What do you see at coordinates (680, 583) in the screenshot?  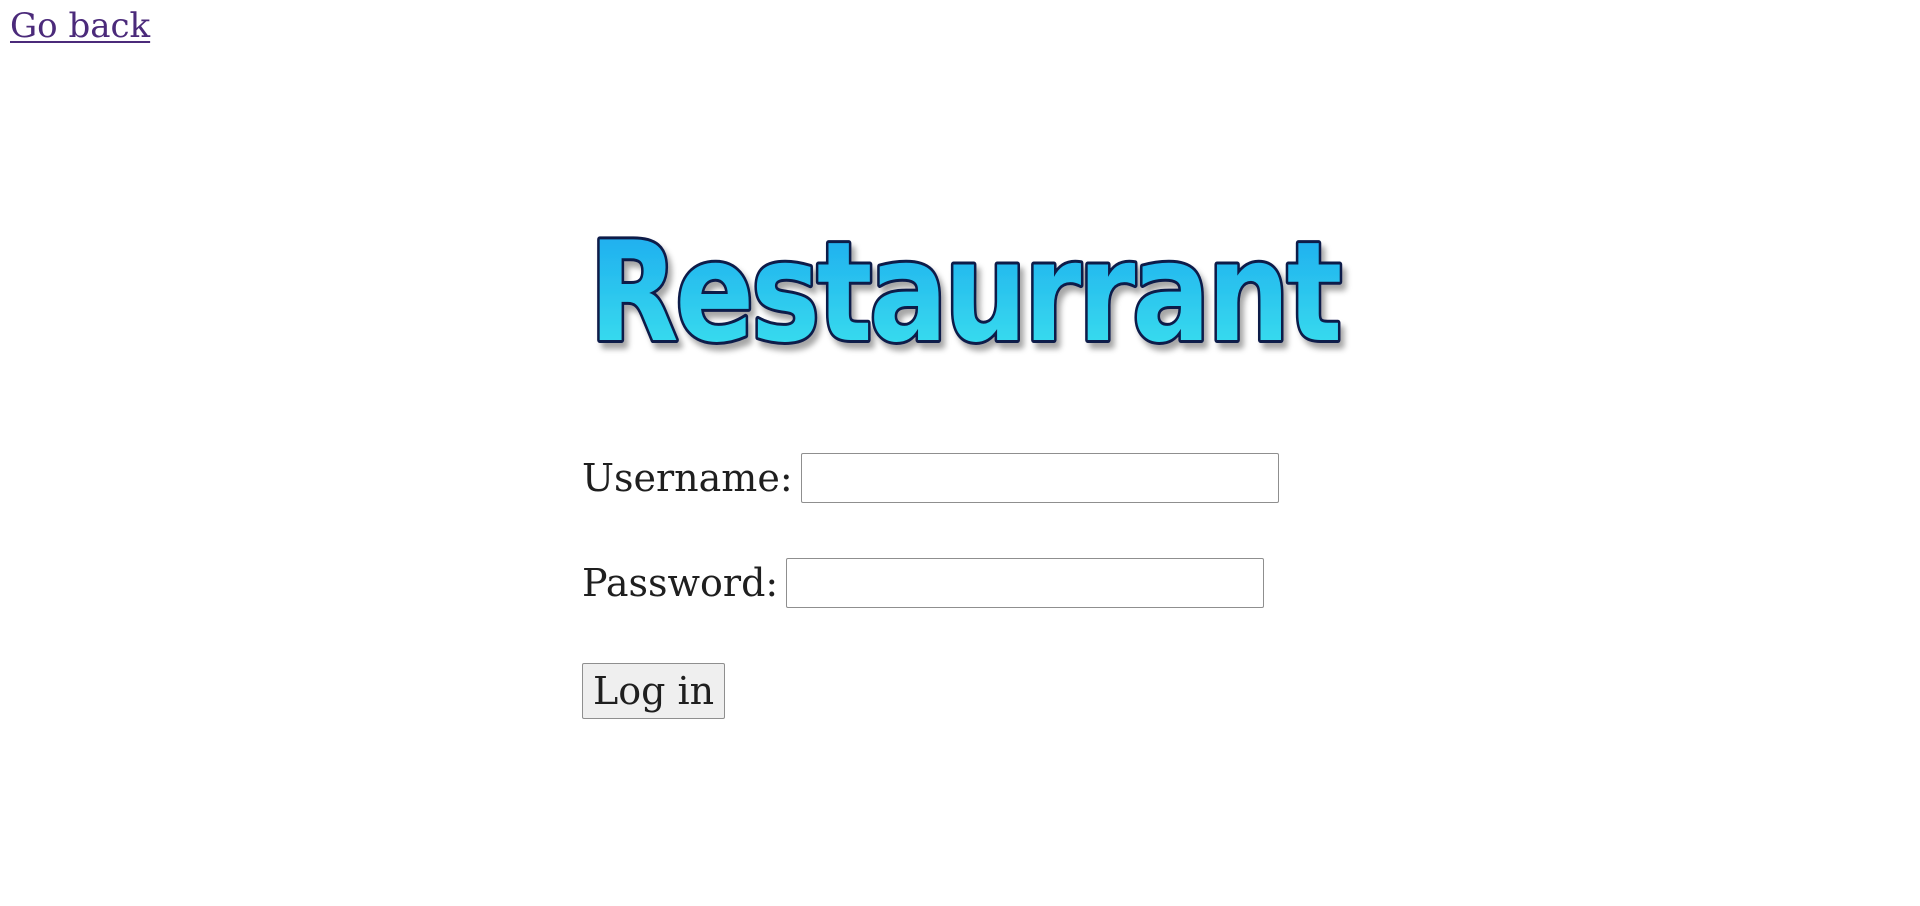 I see `password-label: Password:` at bounding box center [680, 583].